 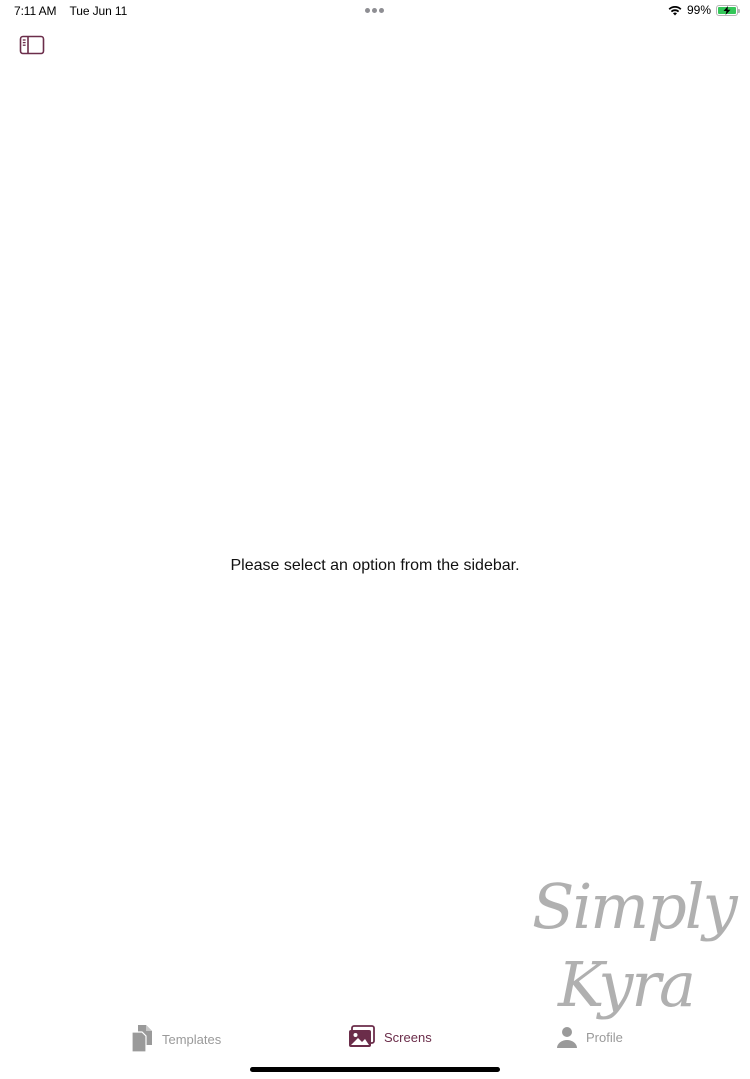 What do you see at coordinates (627, 984) in the screenshot?
I see `watermark-line2: Kyra` at bounding box center [627, 984].